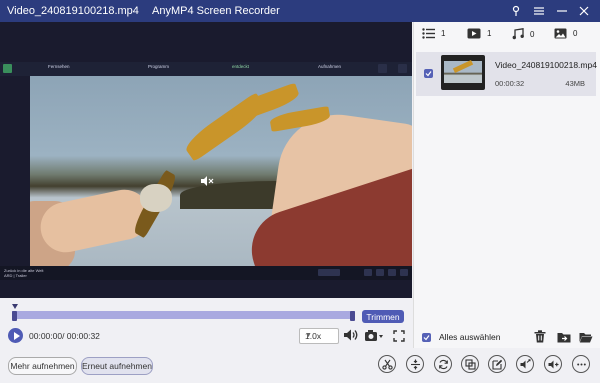 The height and width of the screenshot is (383, 600). What do you see at coordinates (183, 315) in the screenshot?
I see `timeline-track` at bounding box center [183, 315].